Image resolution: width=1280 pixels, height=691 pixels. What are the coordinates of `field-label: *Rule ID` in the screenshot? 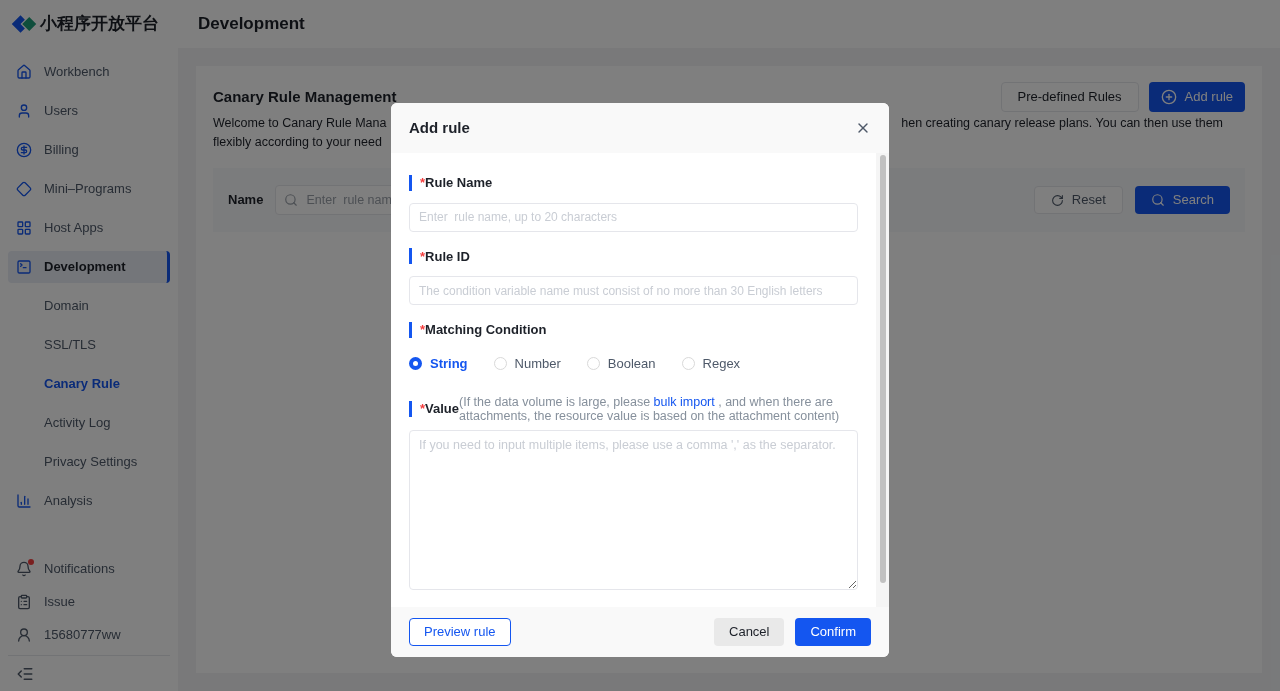 It's located at (445, 256).